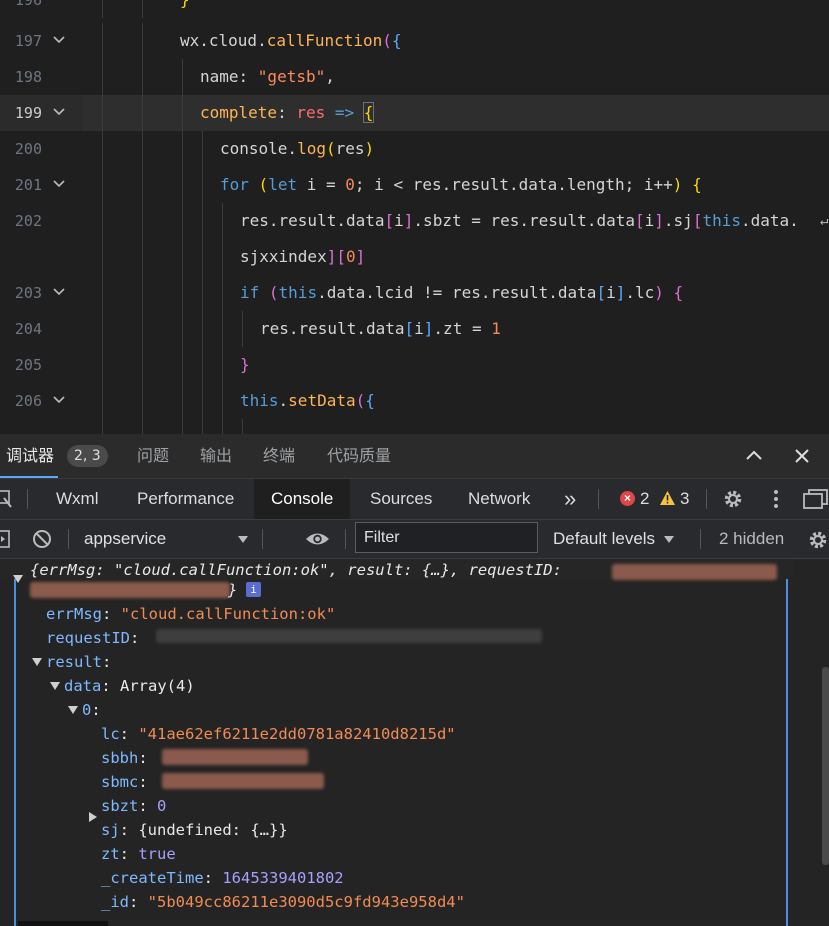  Describe the element at coordinates (78, 662) in the screenshot. I see `prop-result: result:` at that location.